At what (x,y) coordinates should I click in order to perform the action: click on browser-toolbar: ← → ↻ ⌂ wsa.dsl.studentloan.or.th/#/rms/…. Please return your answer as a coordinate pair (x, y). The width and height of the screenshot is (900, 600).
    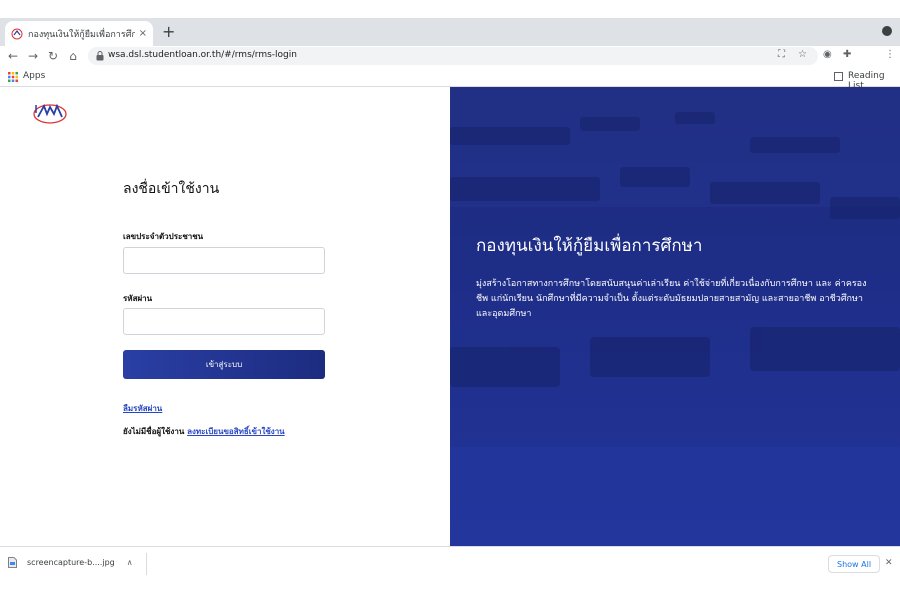
    Looking at the image, I should click on (450, 56).